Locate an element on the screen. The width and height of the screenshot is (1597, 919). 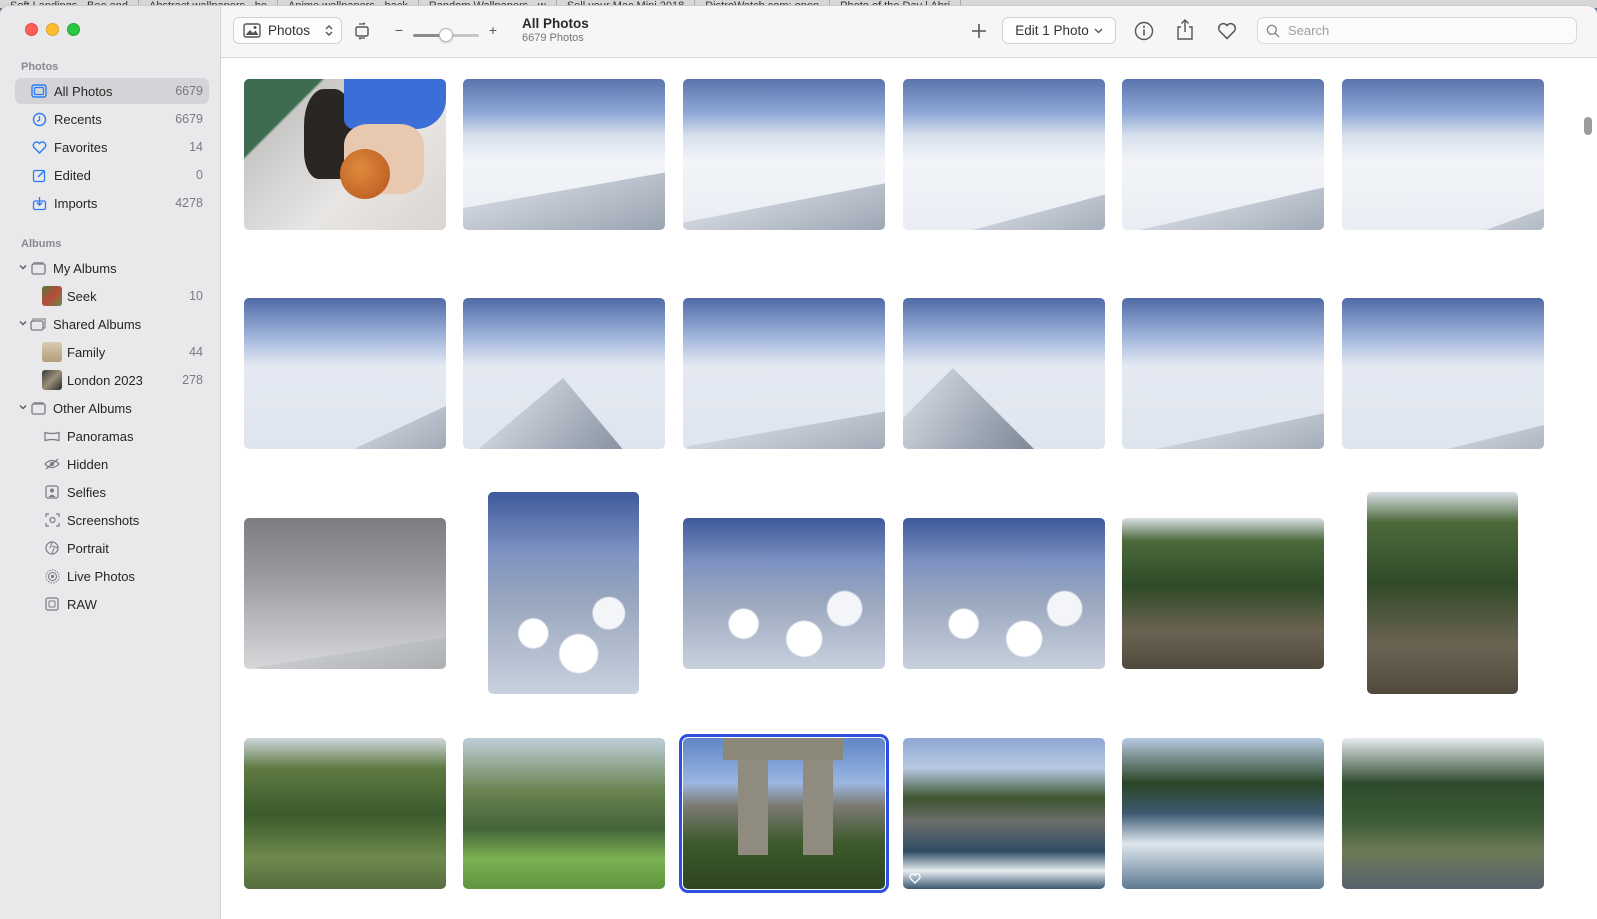
sidebar-item-label: Panoramas is located at coordinates (100, 436).